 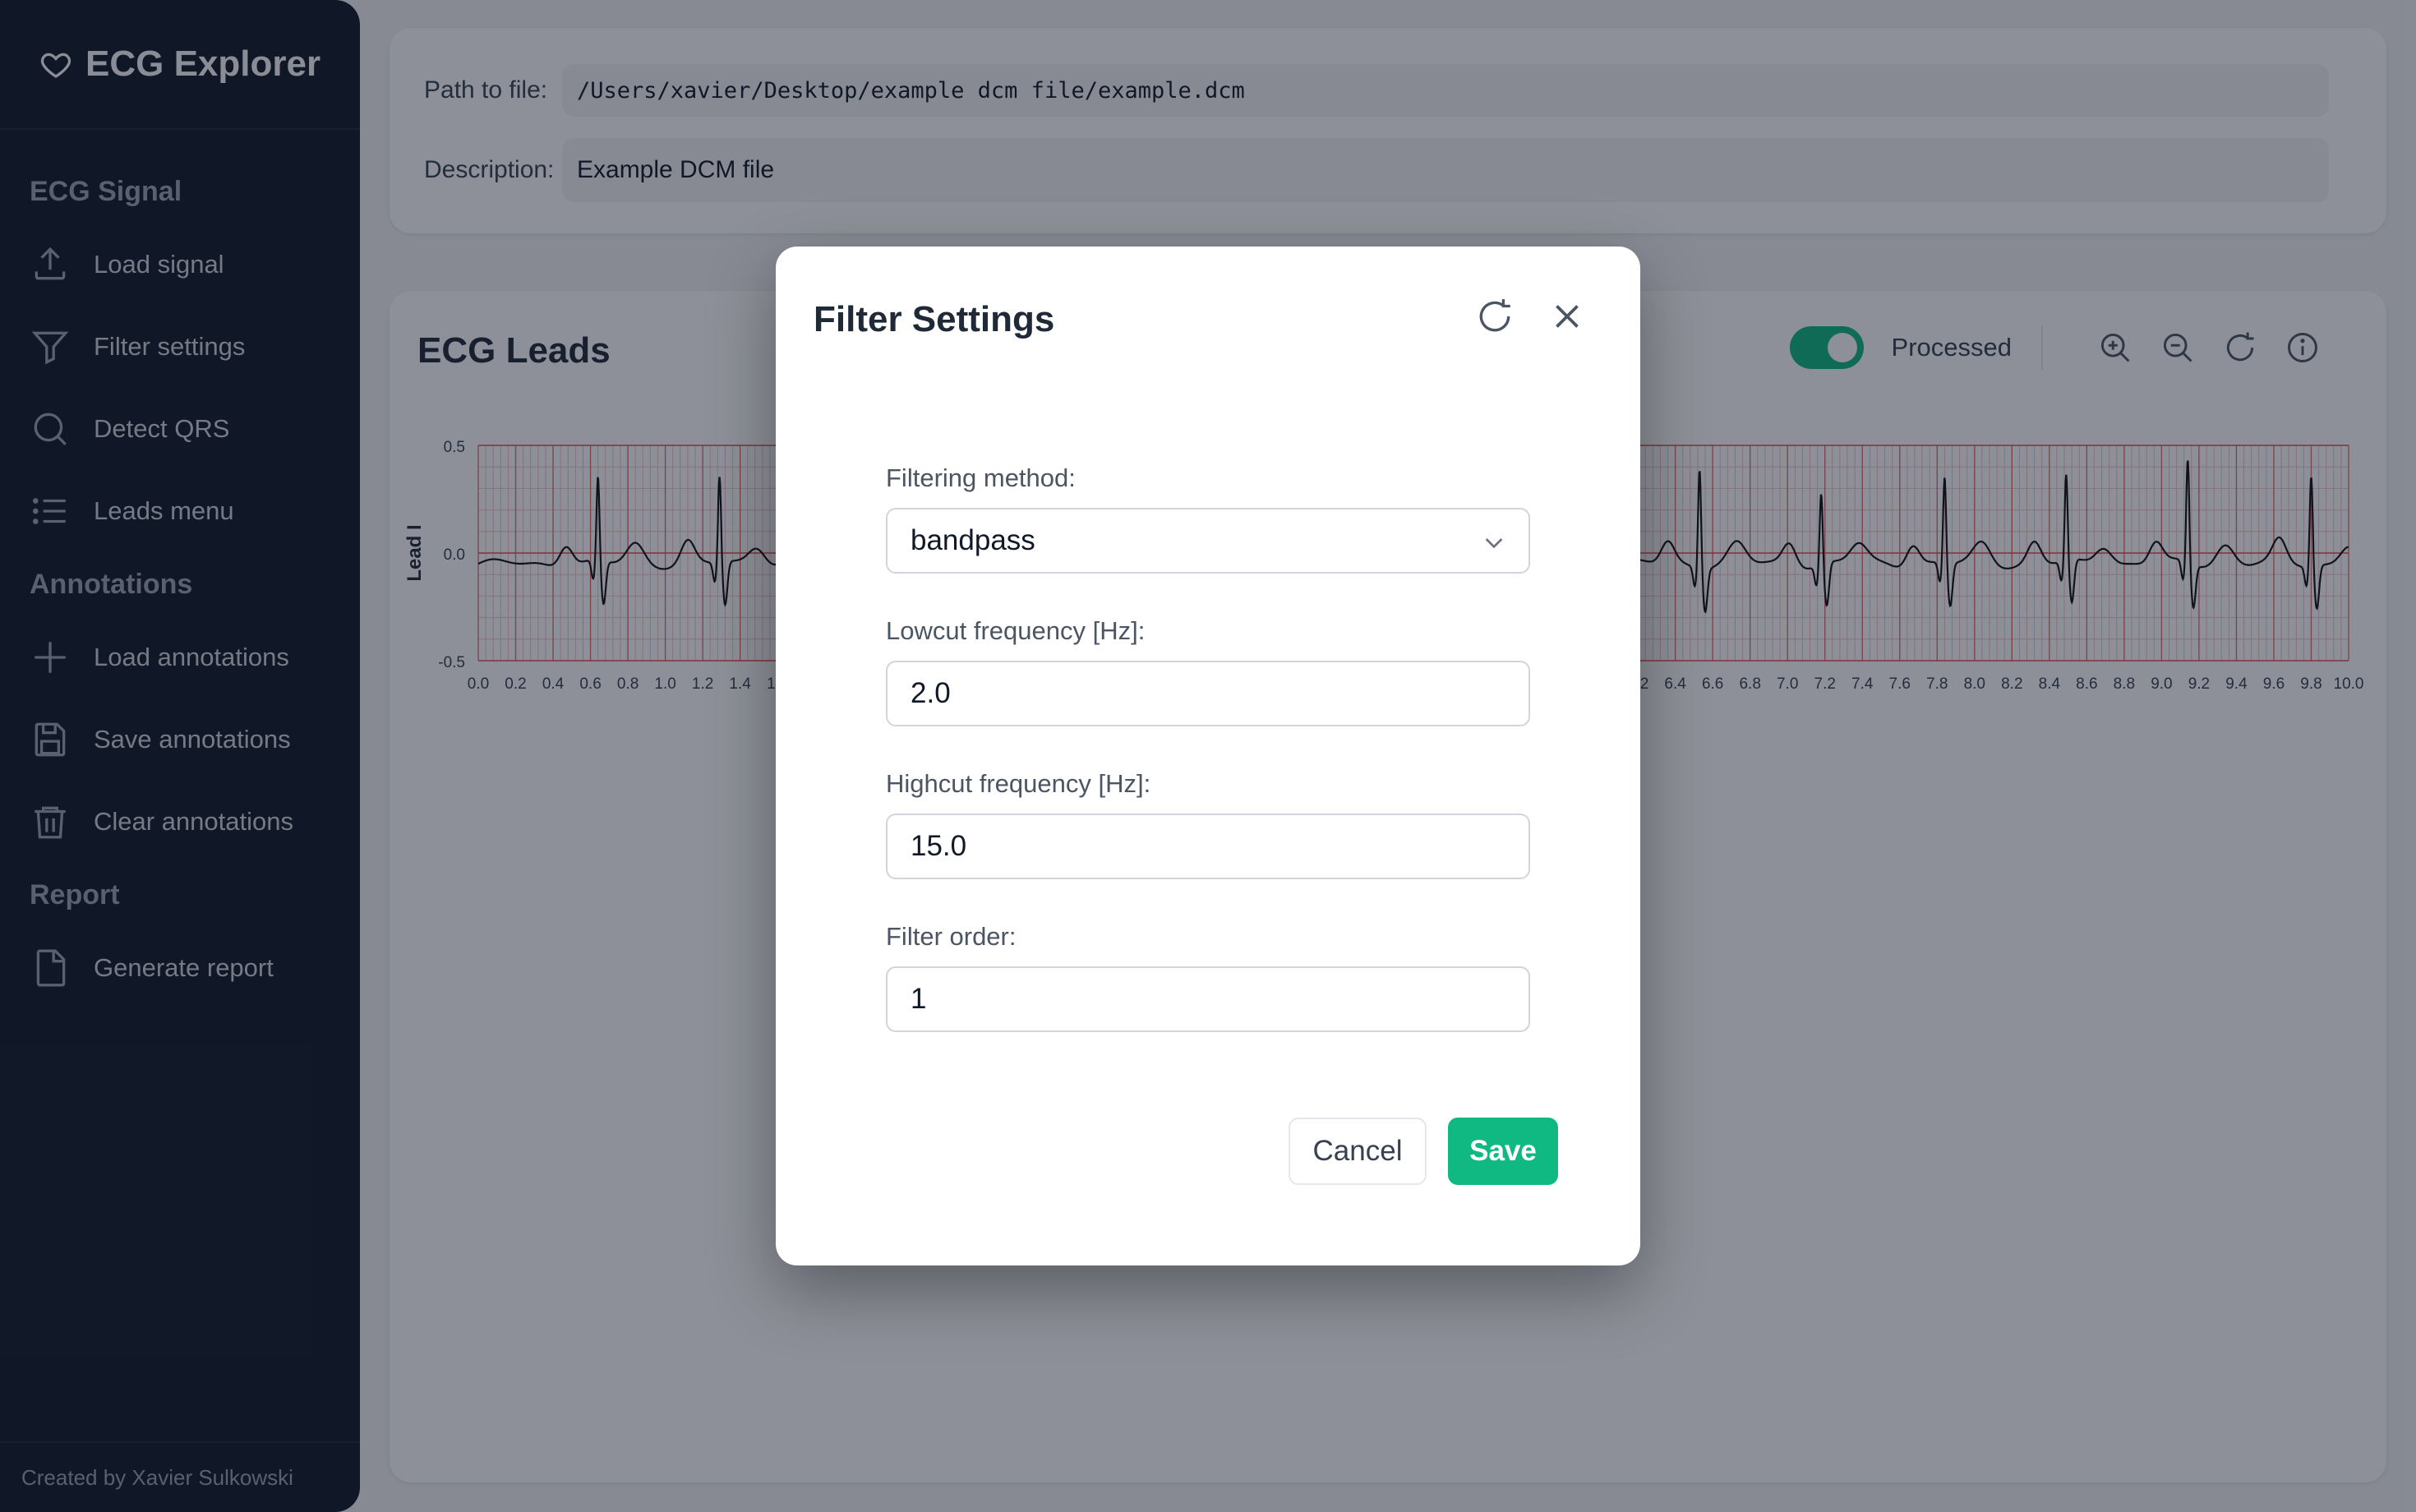 I want to click on filtering-method-label: Filtering method:, so click(x=981, y=478).